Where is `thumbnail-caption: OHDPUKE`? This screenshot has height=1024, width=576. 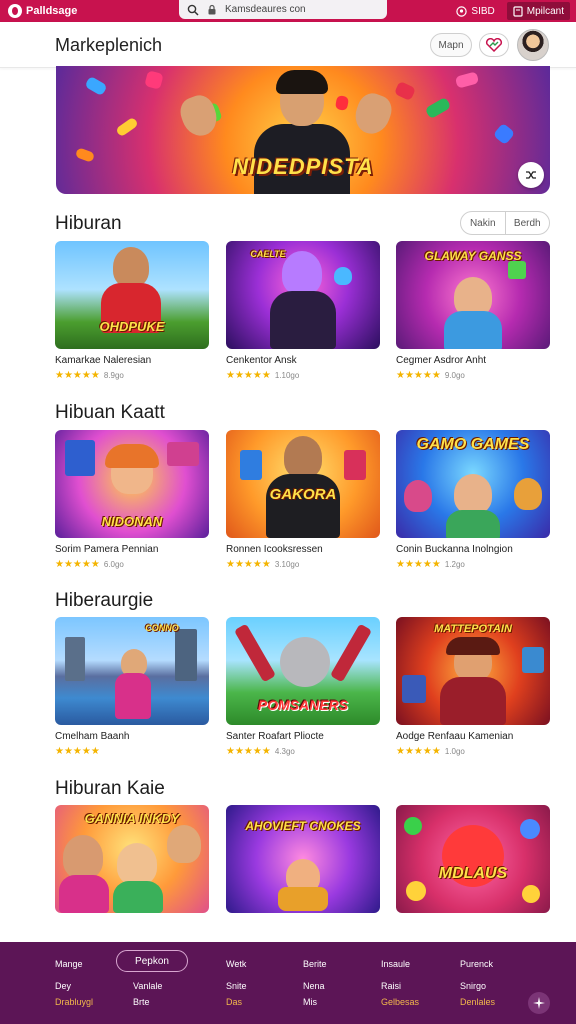
thumbnail-caption: OHDPUKE is located at coordinates (132, 326).